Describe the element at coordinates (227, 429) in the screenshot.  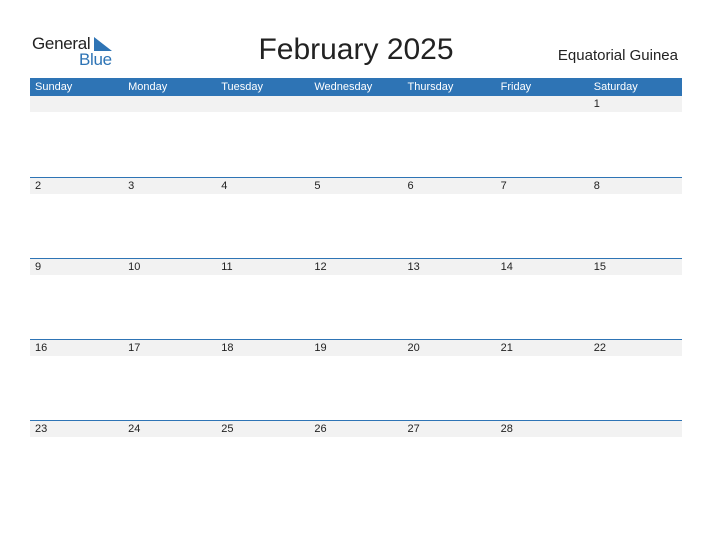
I see `day-cell: 25` at that location.